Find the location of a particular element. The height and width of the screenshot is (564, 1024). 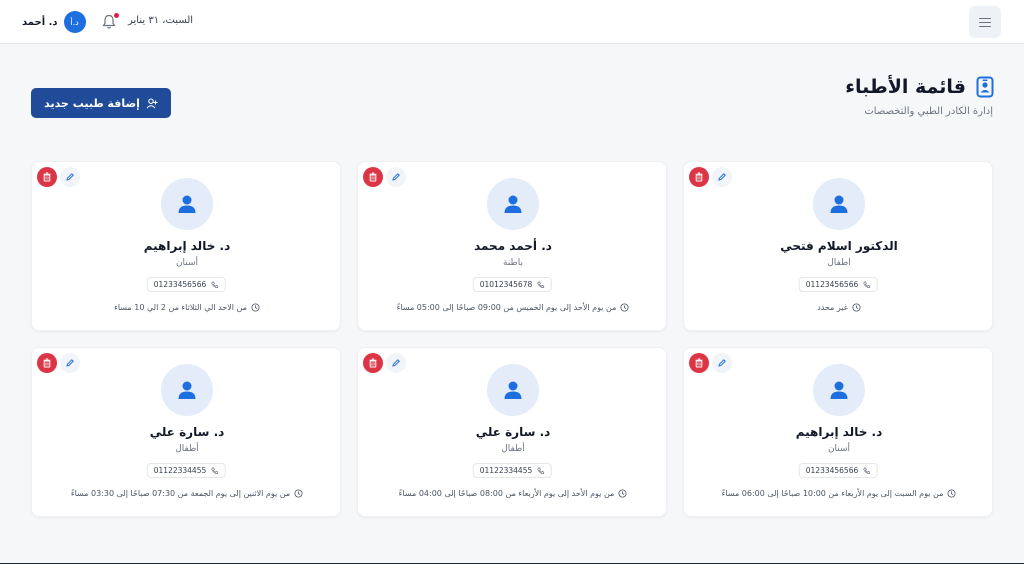

menu-toggle-button is located at coordinates (985, 22).